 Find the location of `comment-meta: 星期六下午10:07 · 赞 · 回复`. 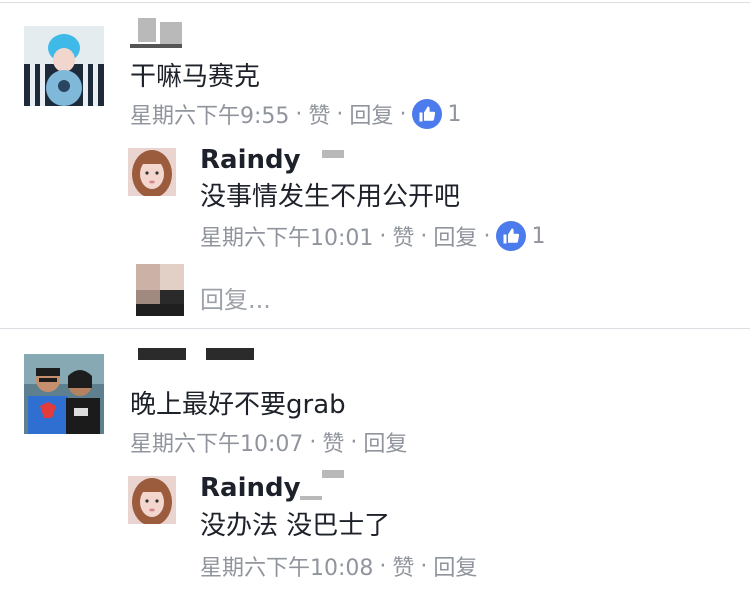

comment-meta: 星期六下午10:07 · 赞 · 回复 is located at coordinates (268, 442).